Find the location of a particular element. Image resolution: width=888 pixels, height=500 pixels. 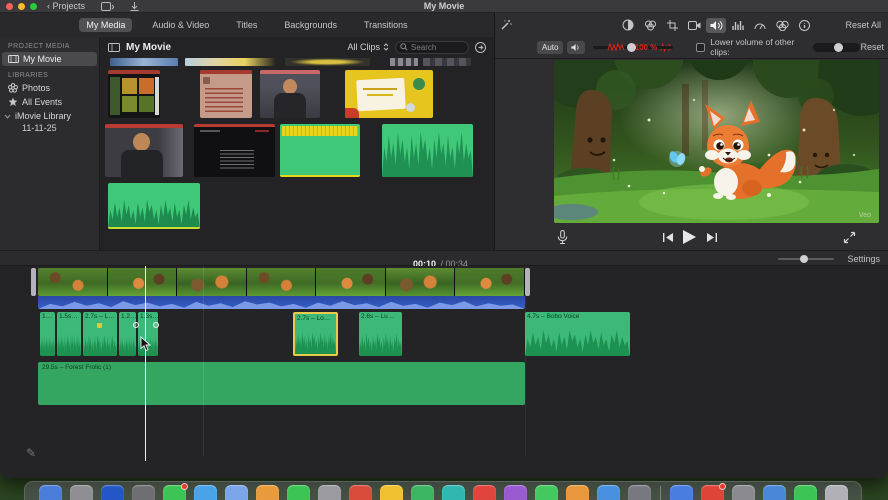

media-thumb-audio-clip is located at coordinates (154, 206).